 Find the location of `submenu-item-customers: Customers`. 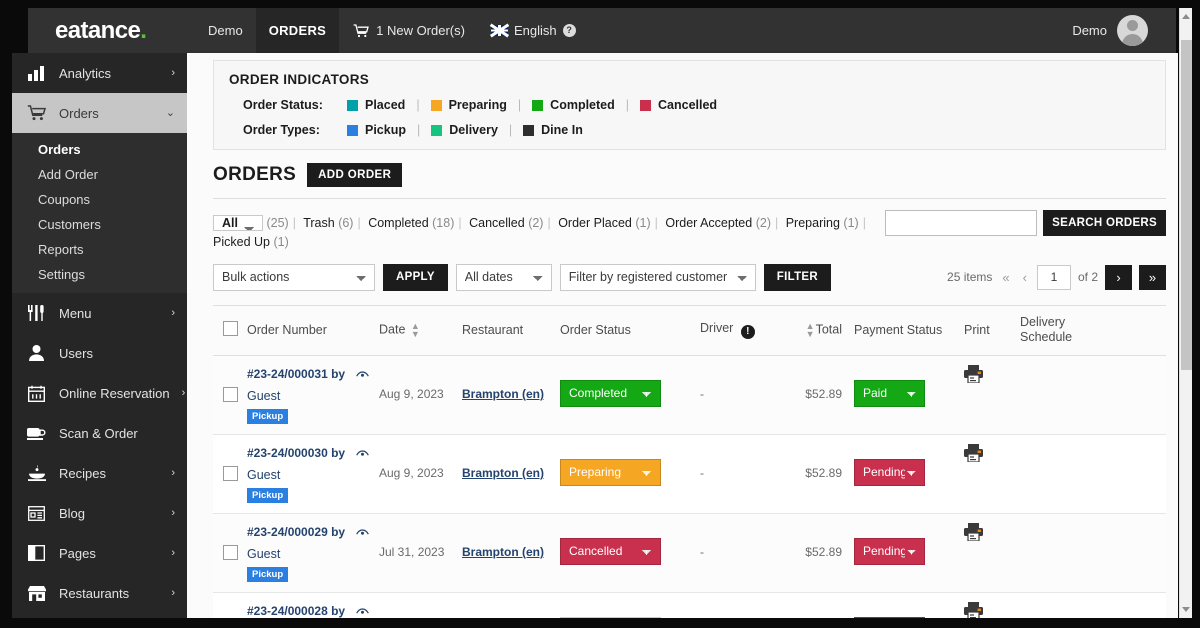

submenu-item-customers: Customers is located at coordinates (99, 224).